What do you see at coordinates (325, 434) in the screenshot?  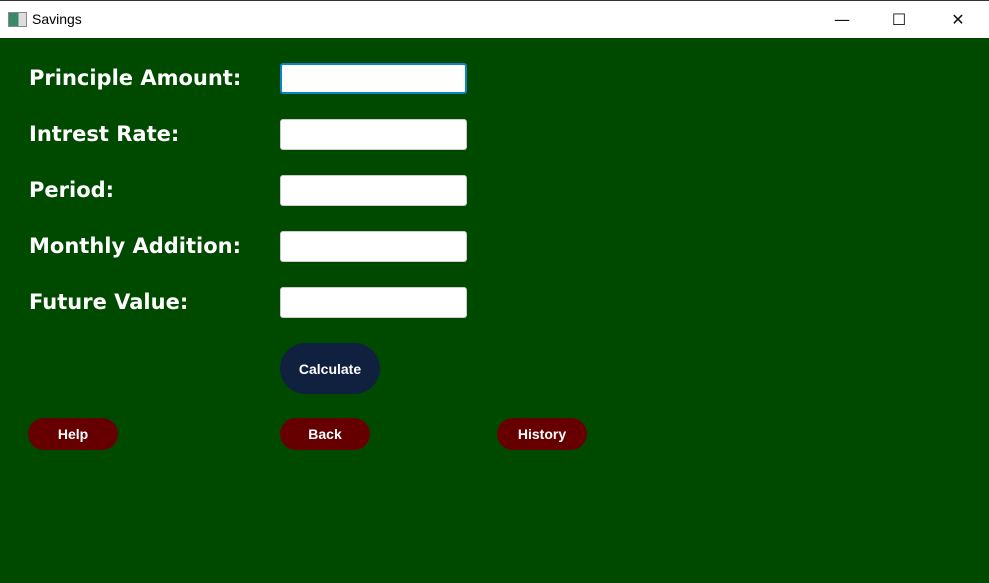 I see `back-button: Back` at bounding box center [325, 434].